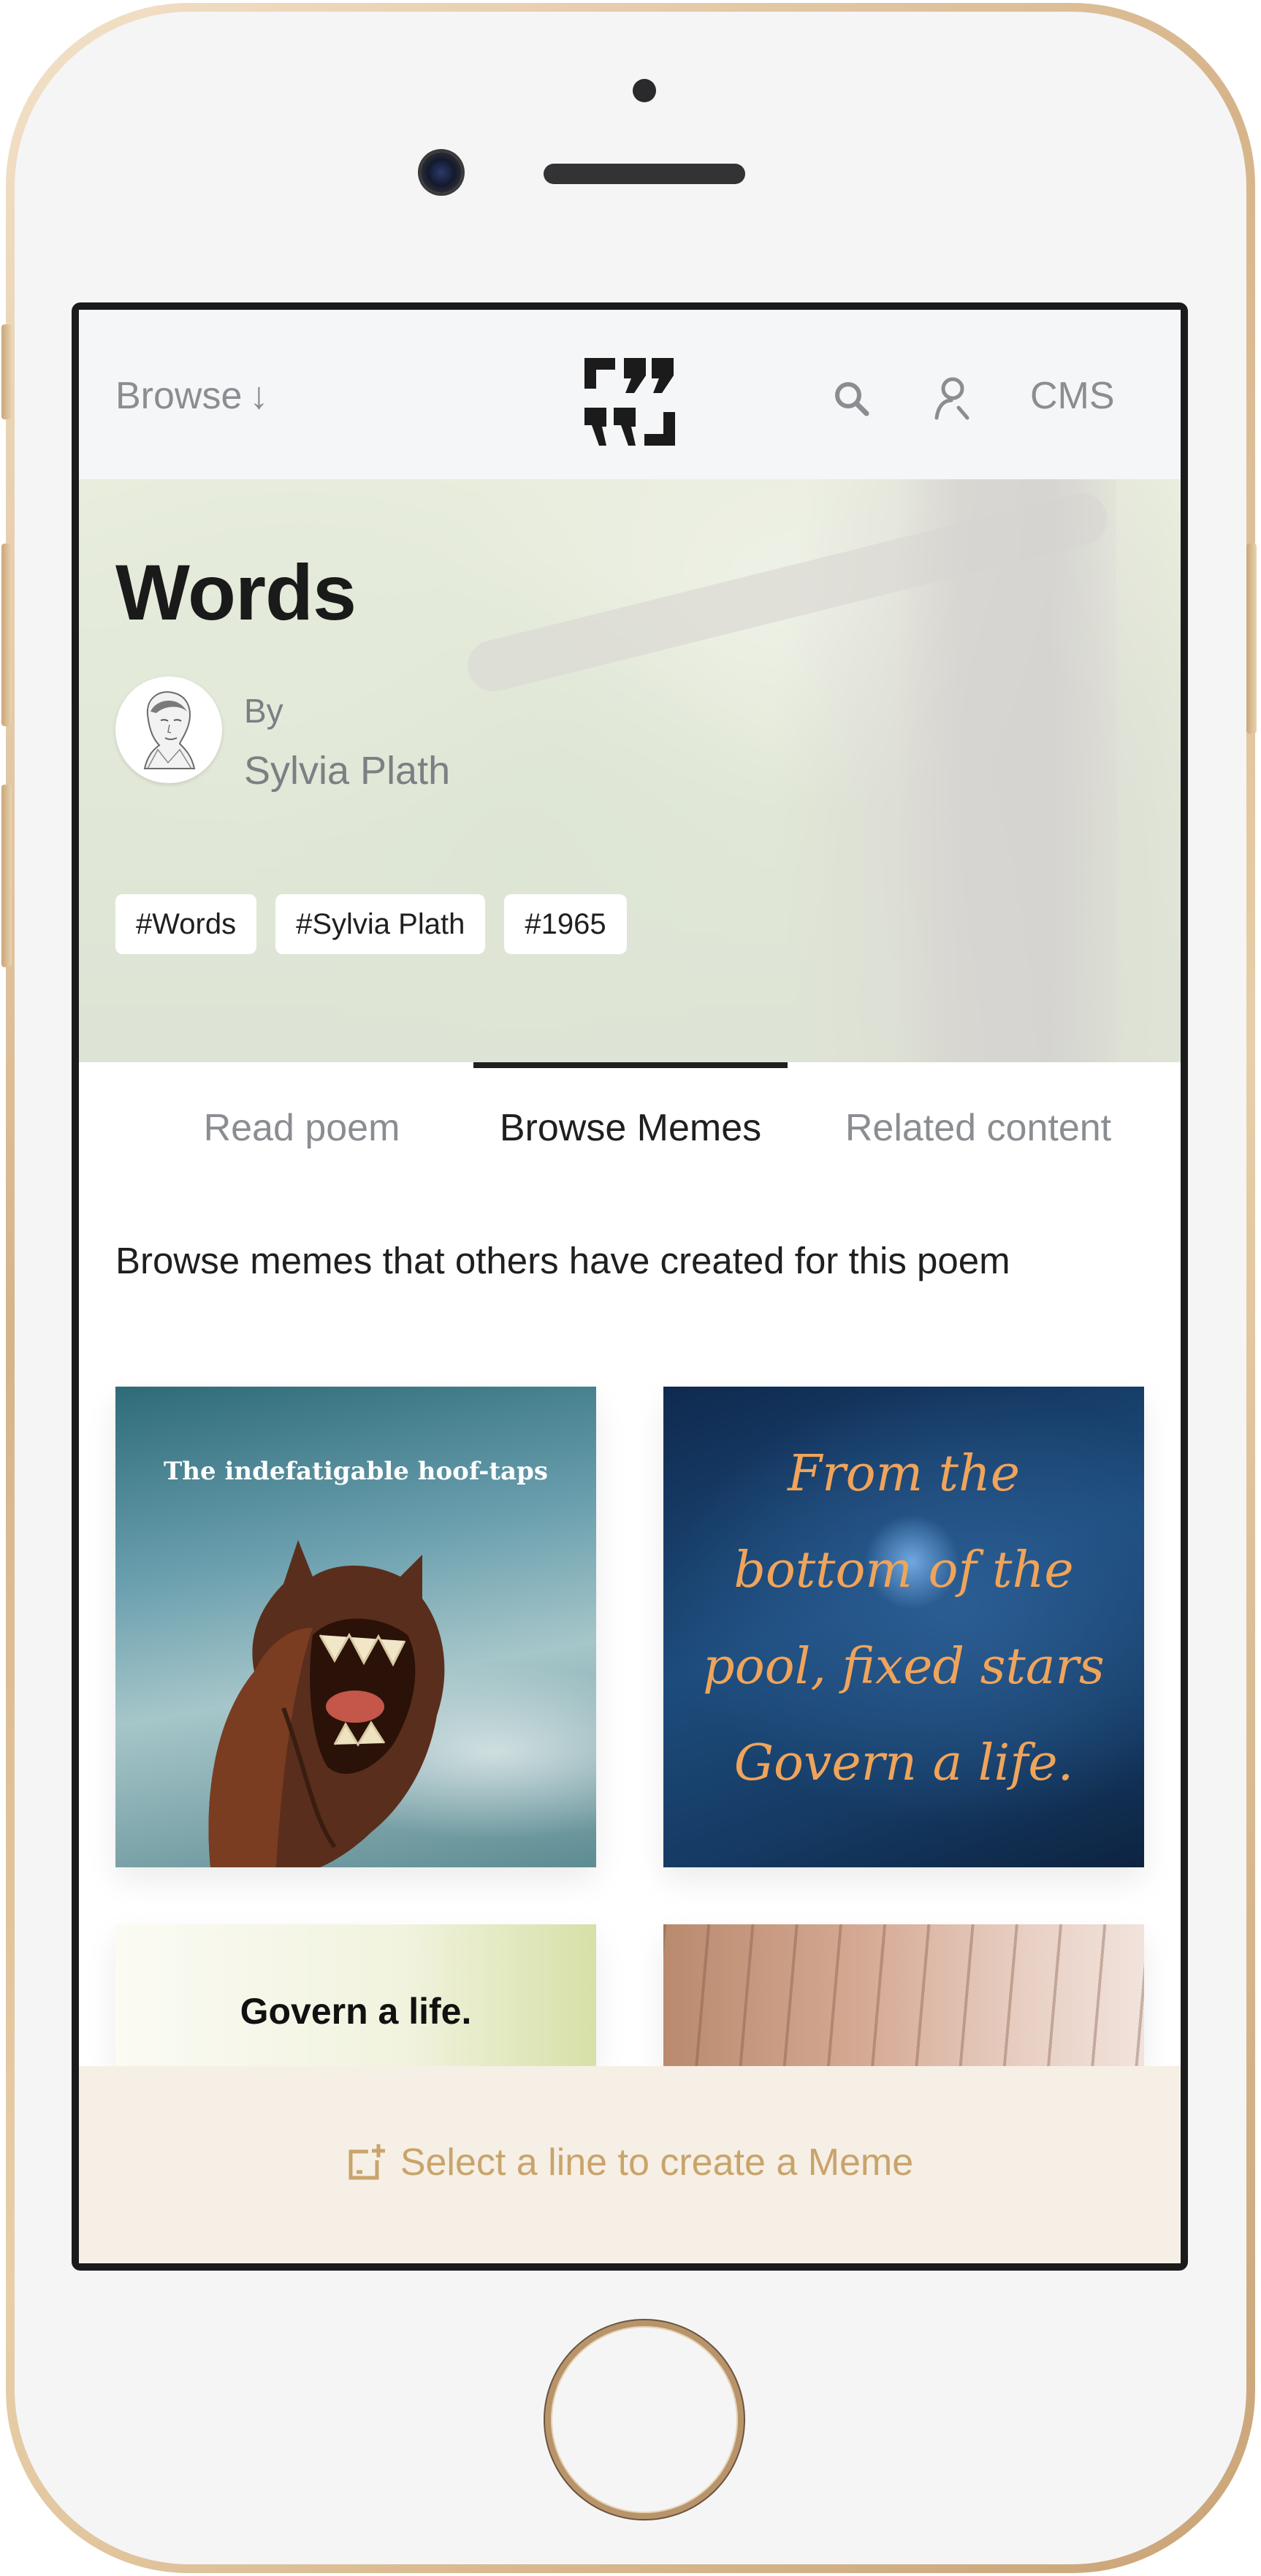  I want to click on meme-caption: Govern a life., so click(356, 2012).